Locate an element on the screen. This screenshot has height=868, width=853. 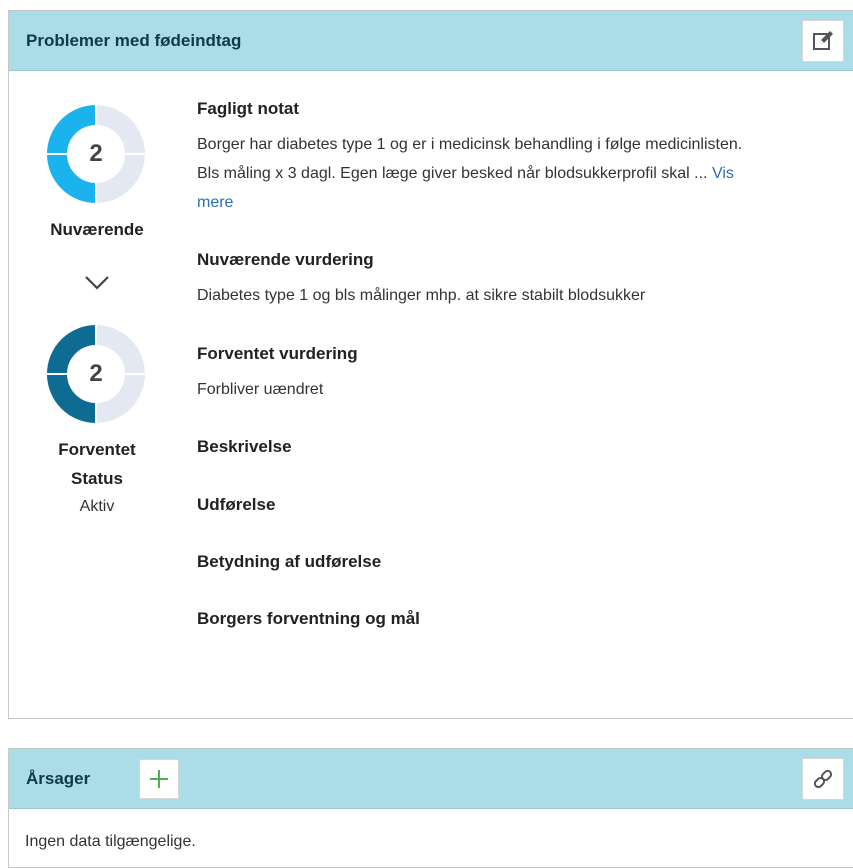
aarsager-panel: Årsager Ingen data tilgængelige. is located at coordinates (430, 808).